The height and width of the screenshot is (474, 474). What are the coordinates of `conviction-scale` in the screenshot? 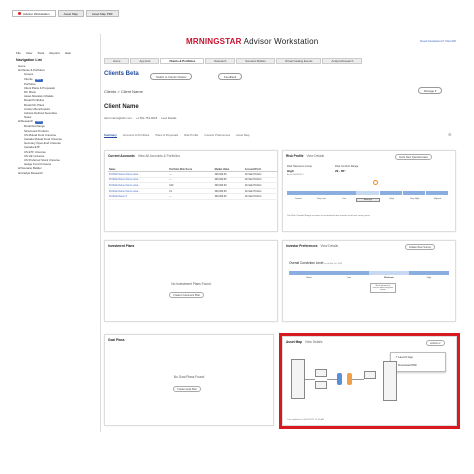 It's located at (369, 273).